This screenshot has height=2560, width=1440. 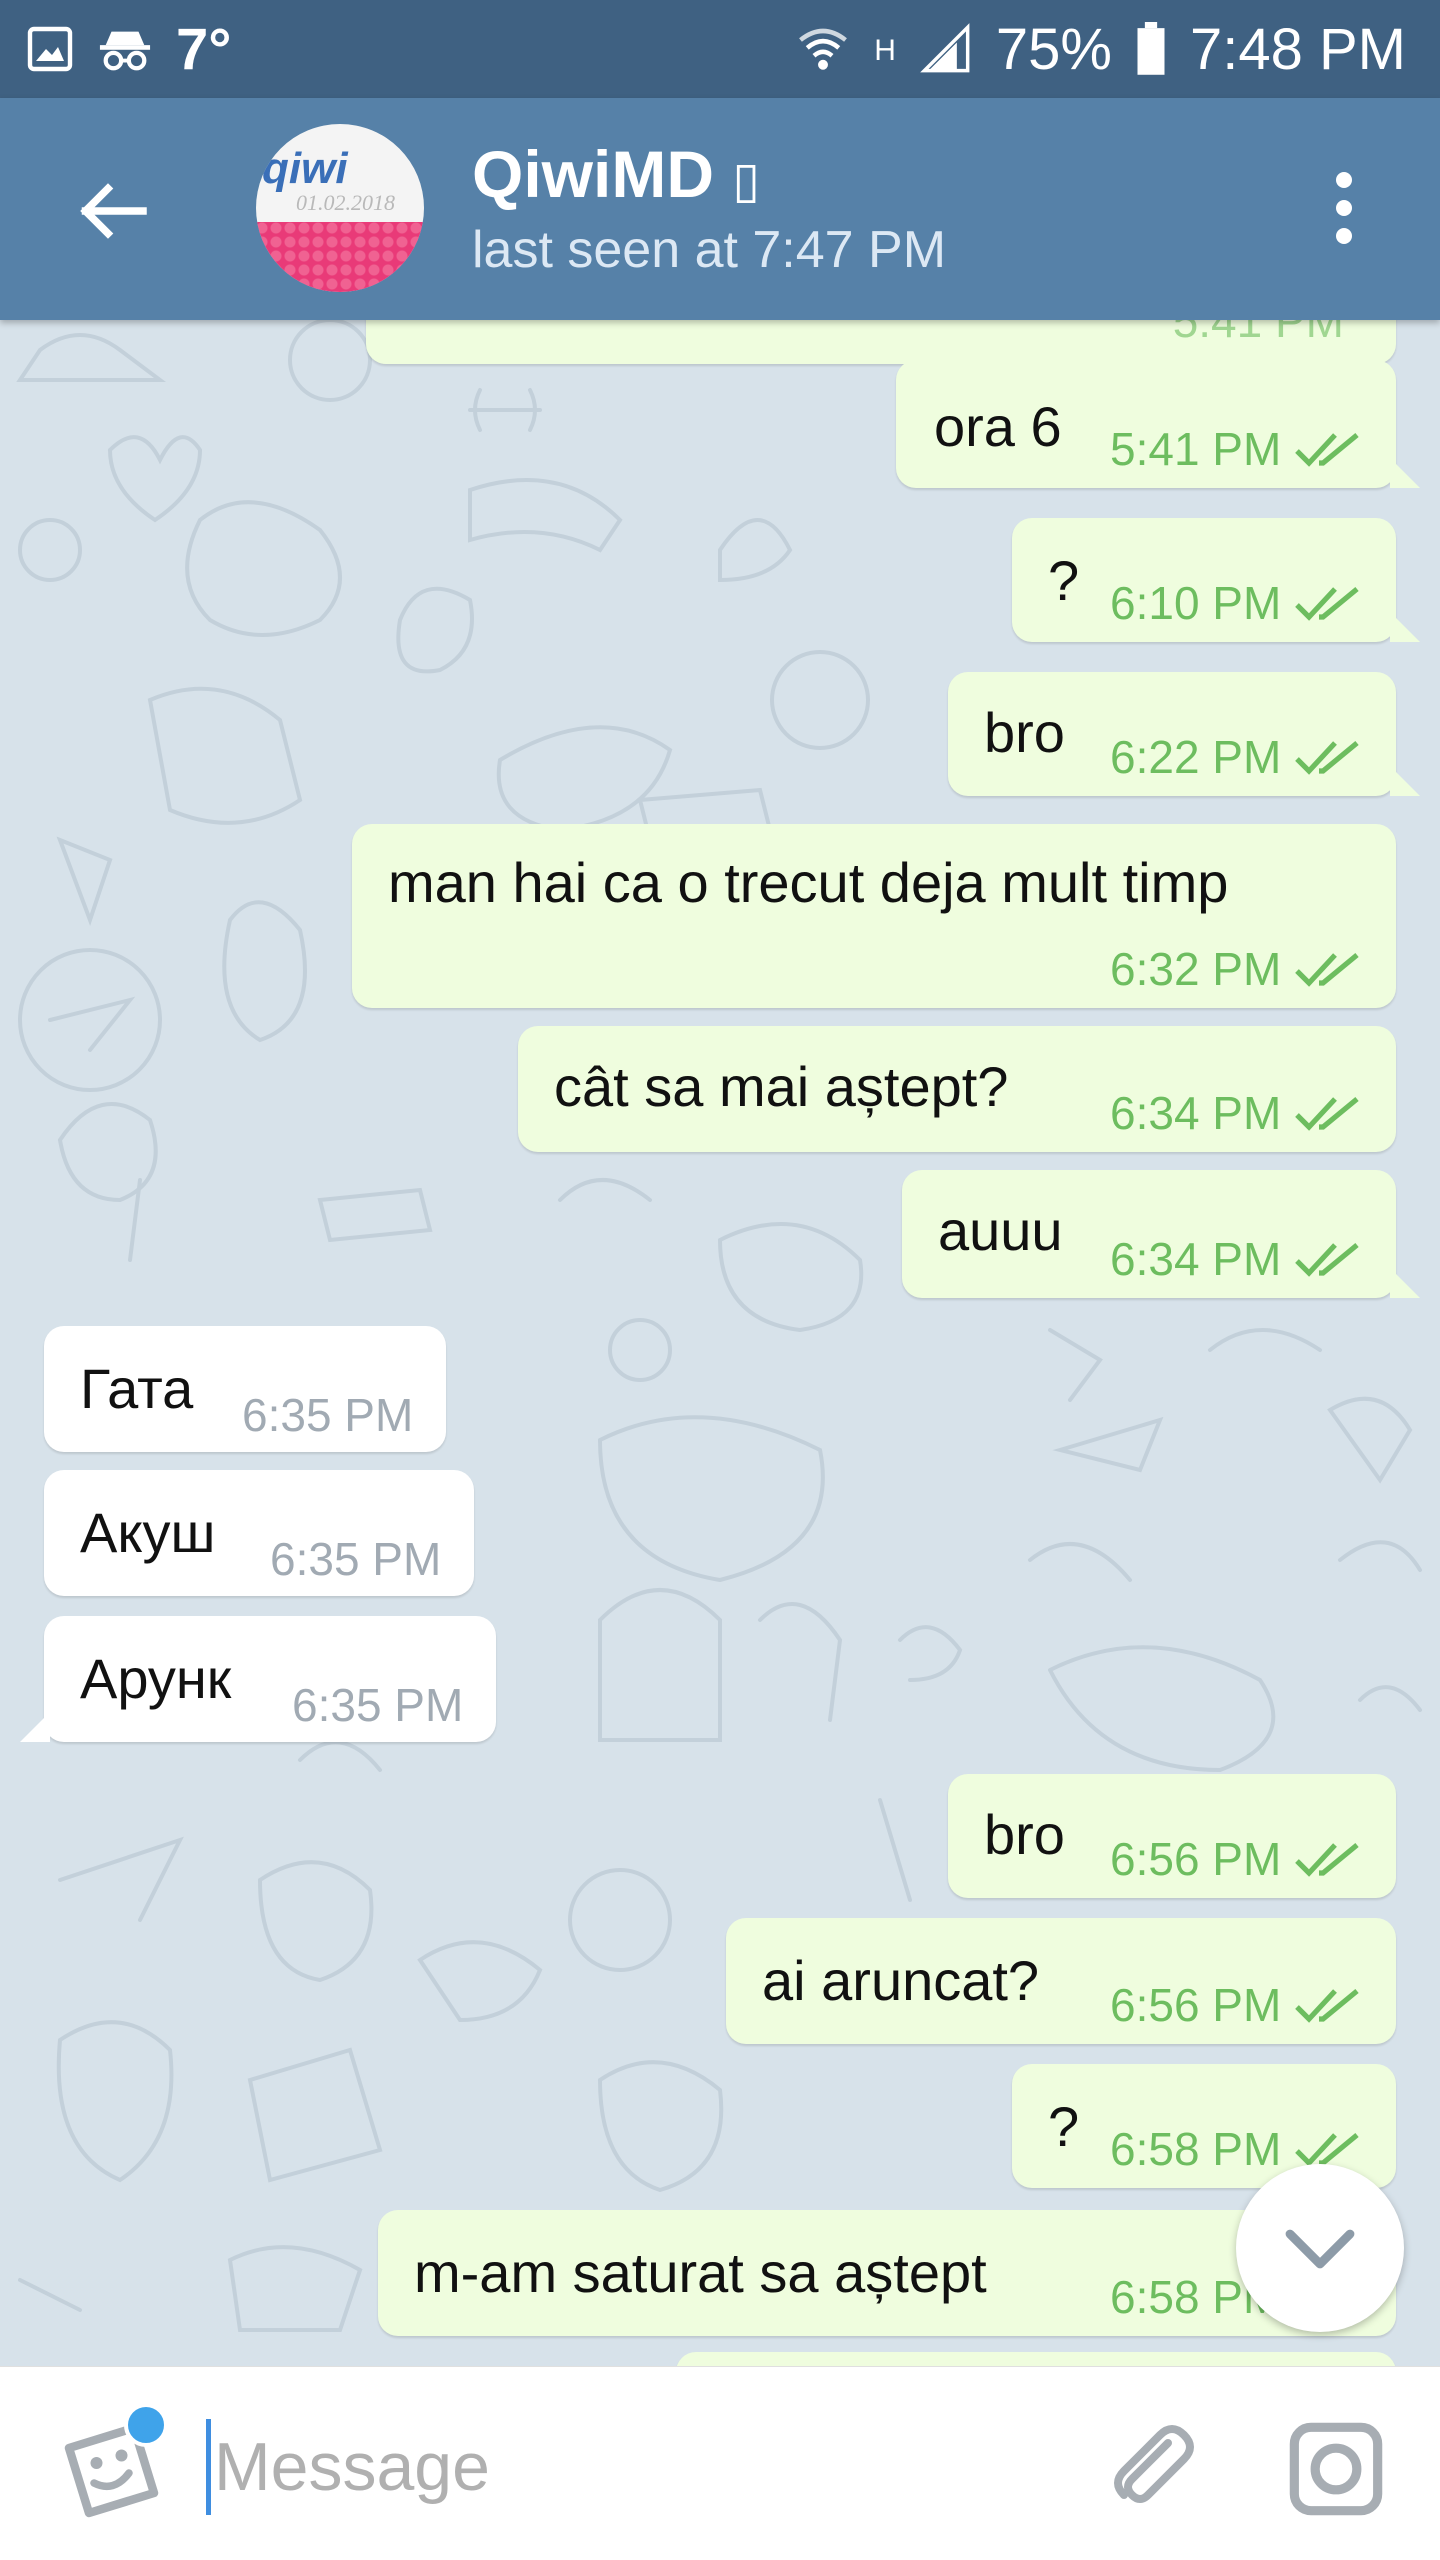 I want to click on camera-button, so click(x=1336, y=2469).